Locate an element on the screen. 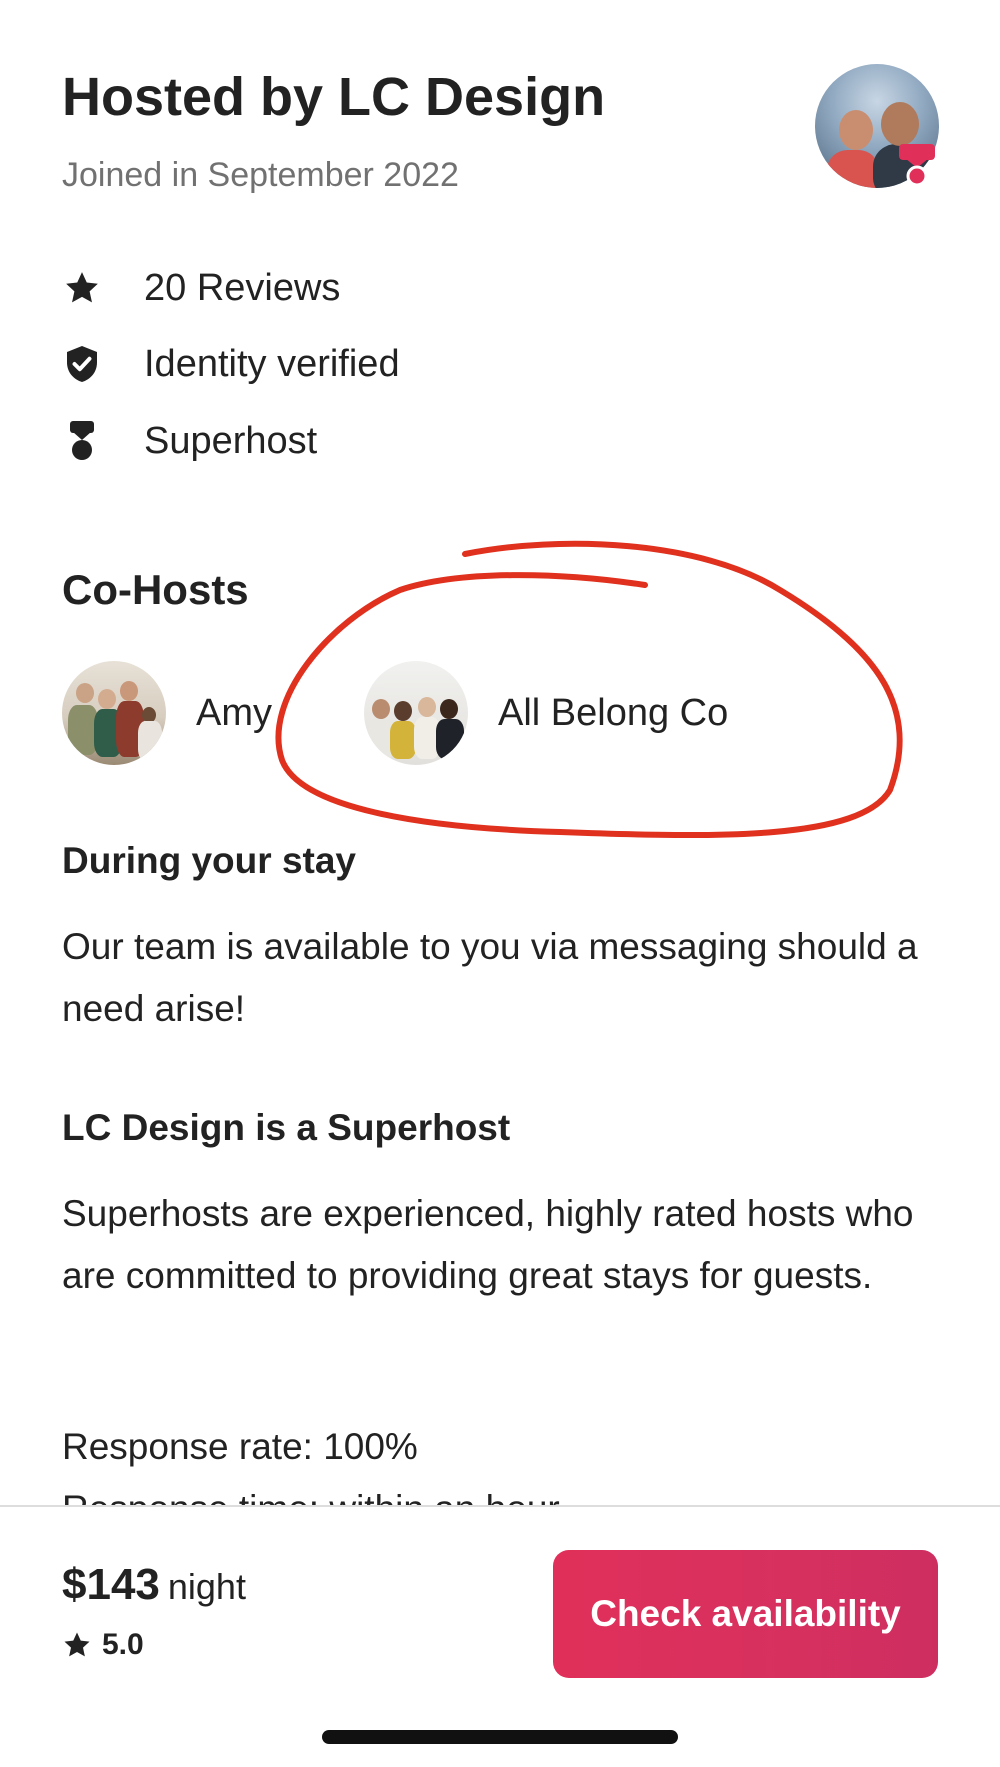  price-unit: night is located at coordinates (206, 1586).